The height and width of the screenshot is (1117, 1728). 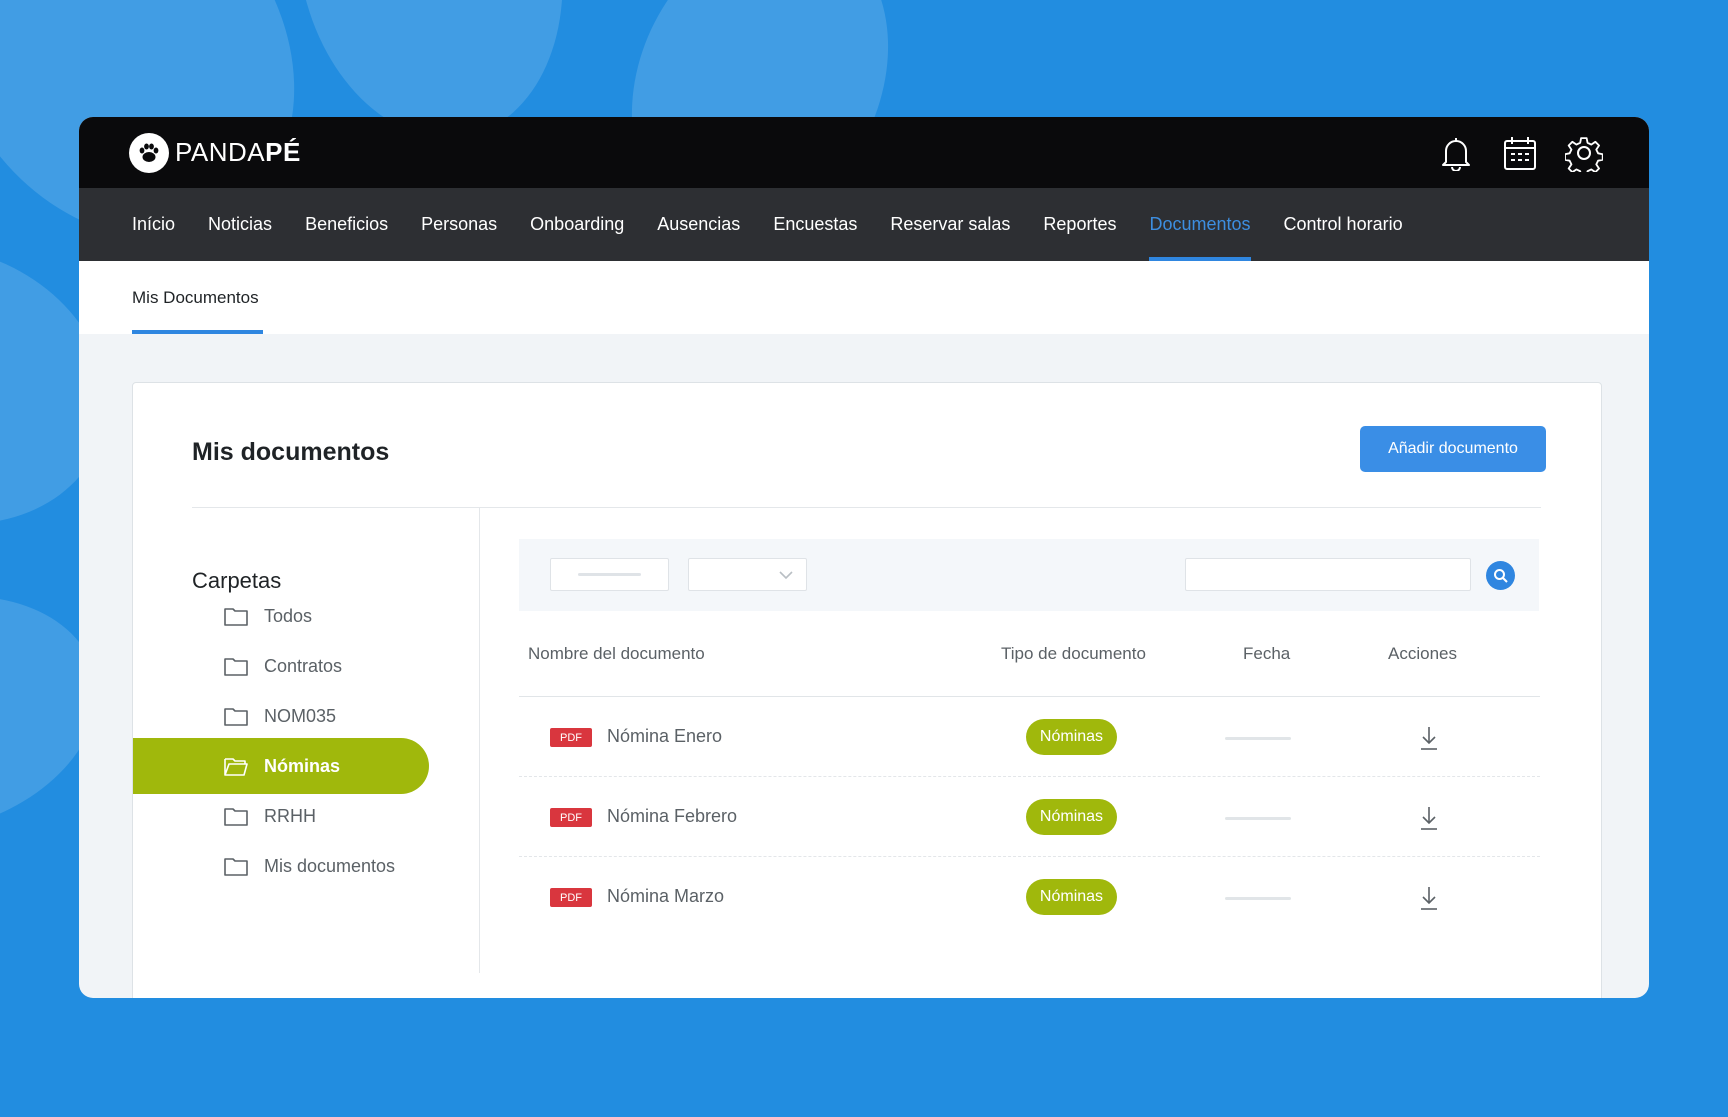 What do you see at coordinates (303, 665) in the screenshot?
I see `folder-label: Contratos` at bounding box center [303, 665].